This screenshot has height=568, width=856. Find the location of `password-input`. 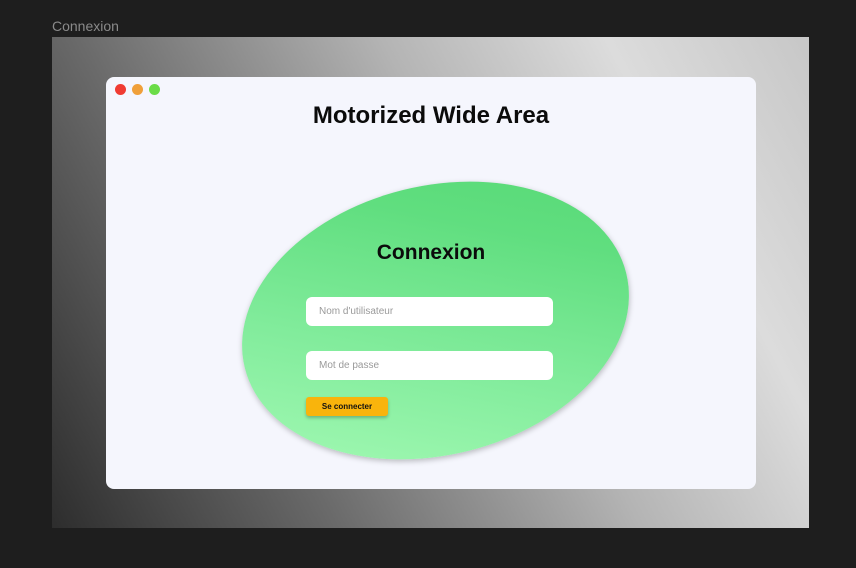

password-input is located at coordinates (429, 365).